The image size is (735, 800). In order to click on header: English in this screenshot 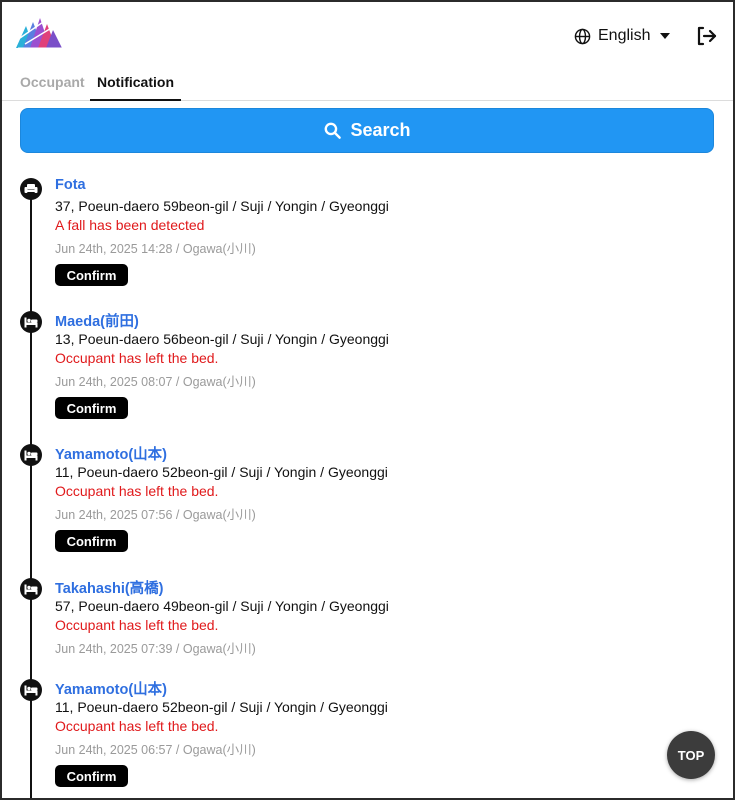, I will do `click(367, 33)`.